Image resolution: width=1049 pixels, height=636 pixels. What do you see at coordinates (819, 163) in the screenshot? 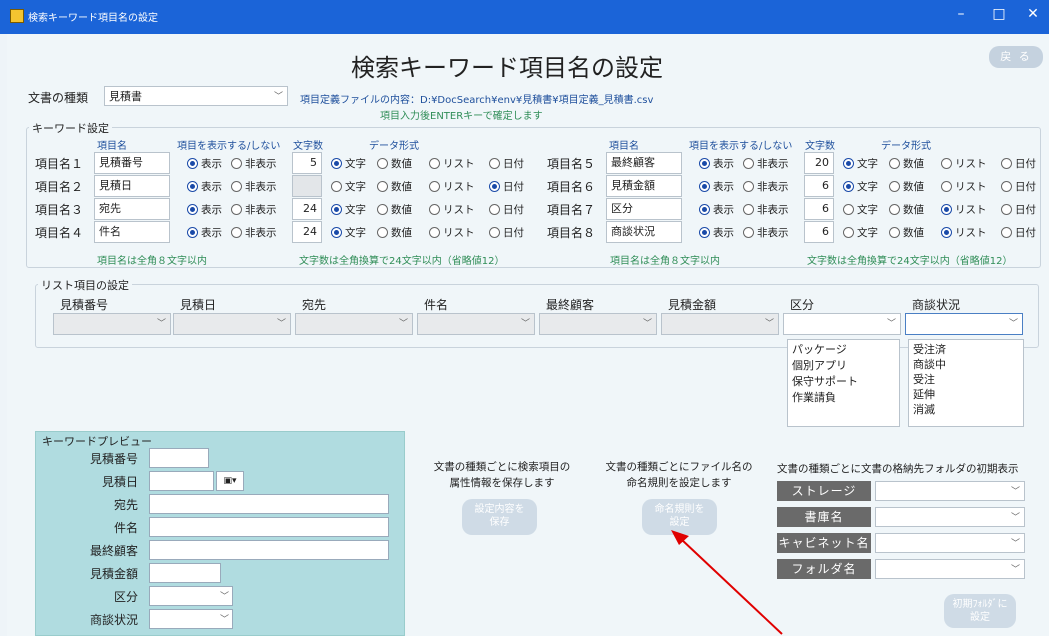
I see `length-input: 20` at bounding box center [819, 163].